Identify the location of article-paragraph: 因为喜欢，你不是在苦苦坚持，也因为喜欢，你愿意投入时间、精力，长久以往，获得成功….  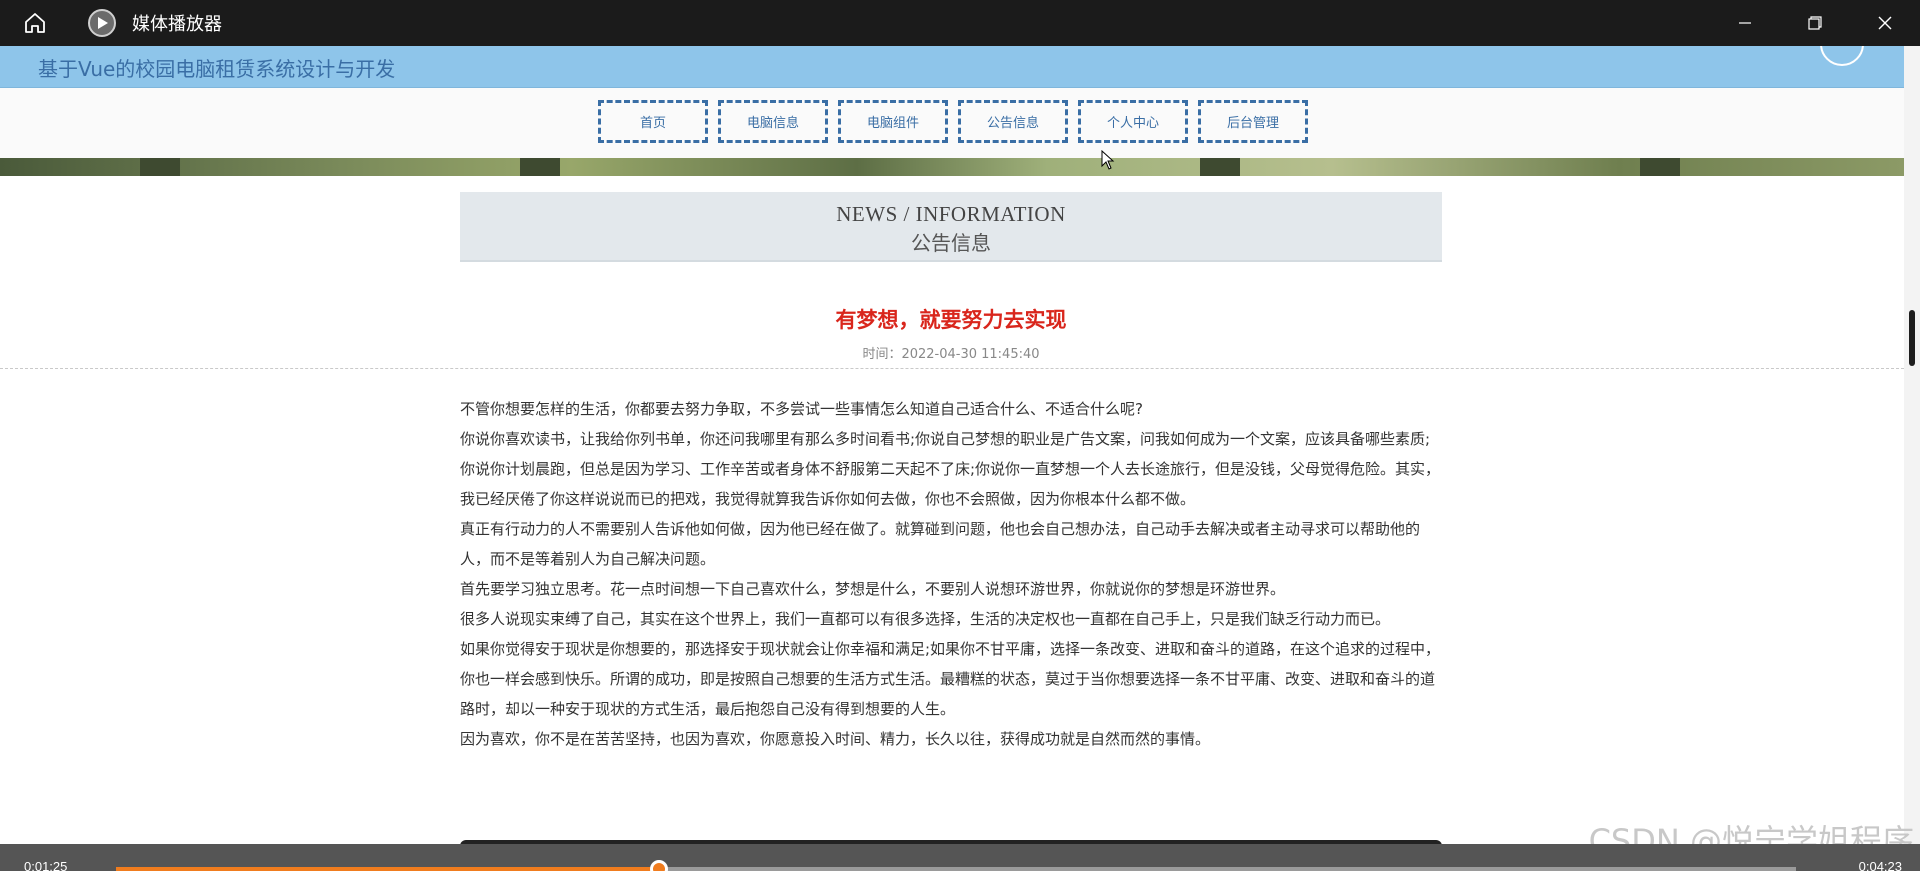
(835, 739).